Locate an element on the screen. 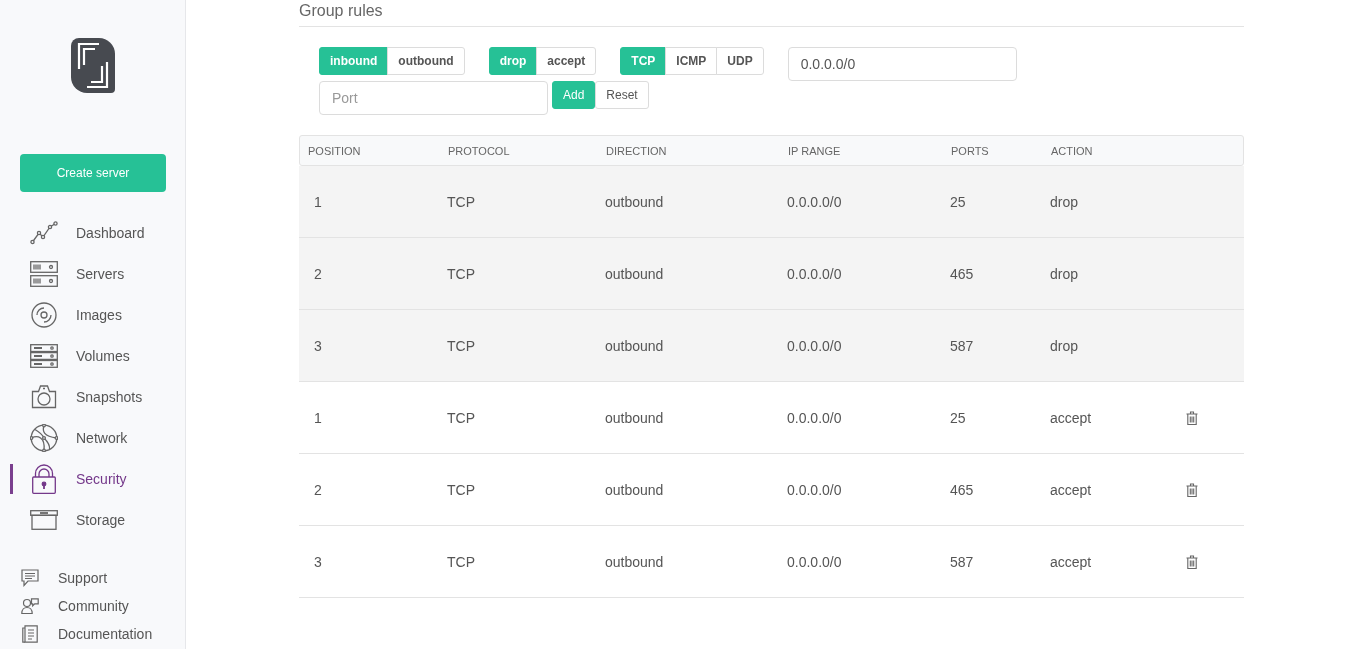 This screenshot has height=649, width=1349. nav-item: Volumes is located at coordinates (97, 355).